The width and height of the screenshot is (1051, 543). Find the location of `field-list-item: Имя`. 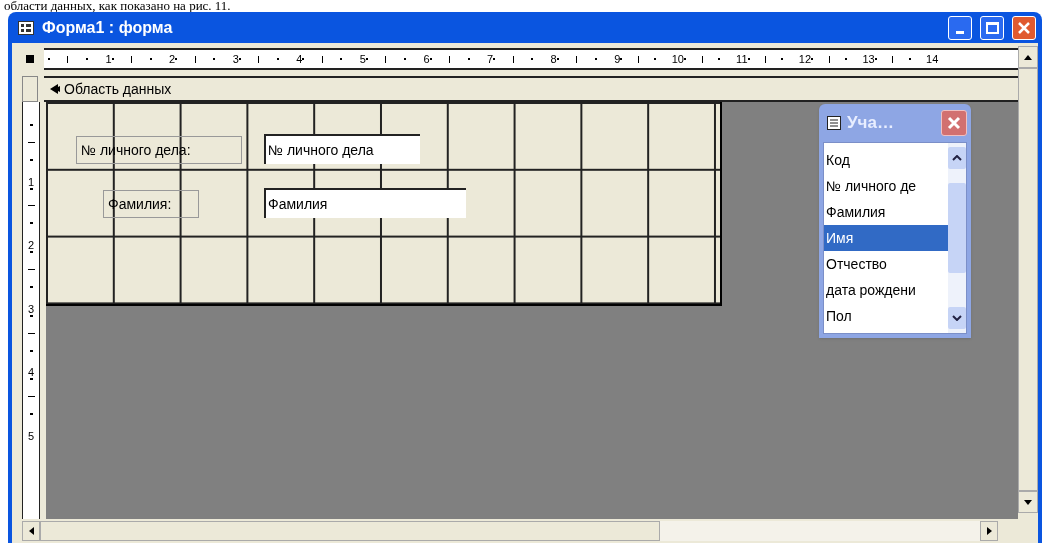

field-list-item: Имя is located at coordinates (886, 238).